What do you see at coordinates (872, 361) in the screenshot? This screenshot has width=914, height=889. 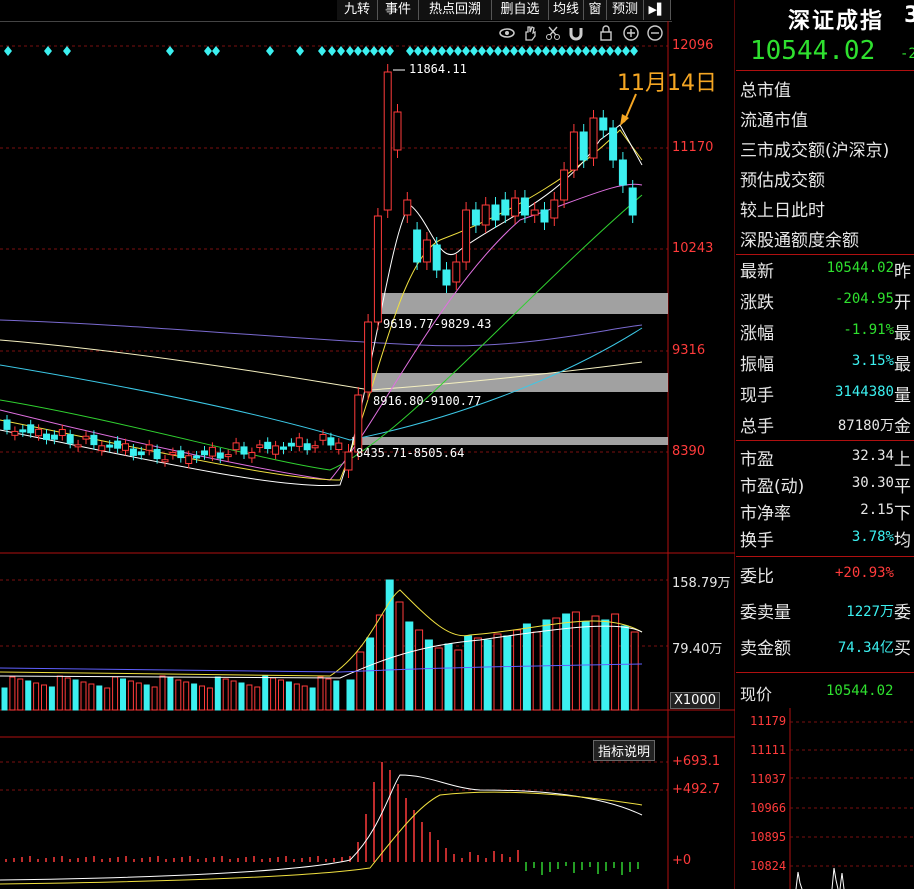 I see `quote-value: 3.15%` at bounding box center [872, 361].